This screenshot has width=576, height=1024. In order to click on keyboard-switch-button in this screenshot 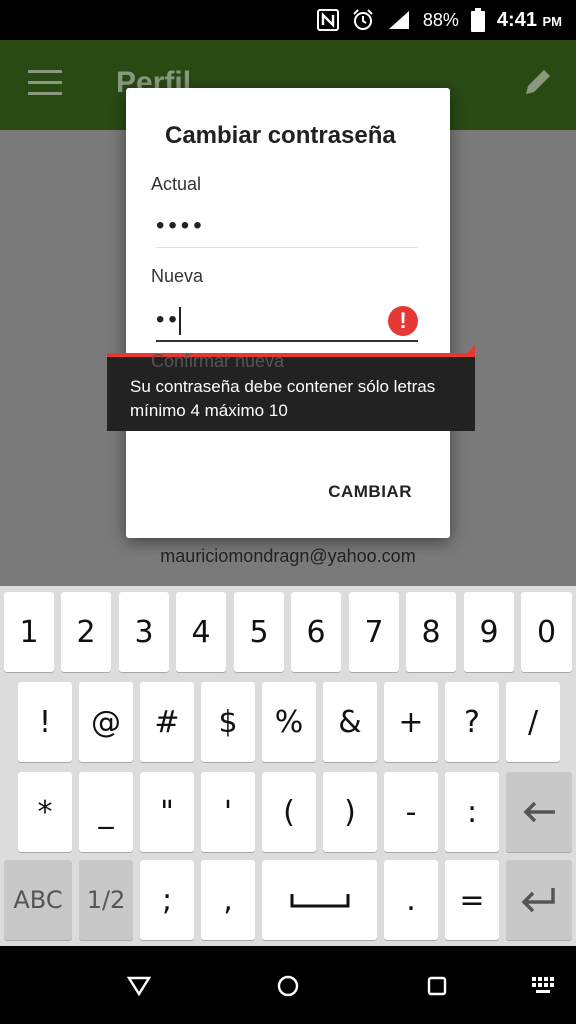, I will do `click(544, 986)`.